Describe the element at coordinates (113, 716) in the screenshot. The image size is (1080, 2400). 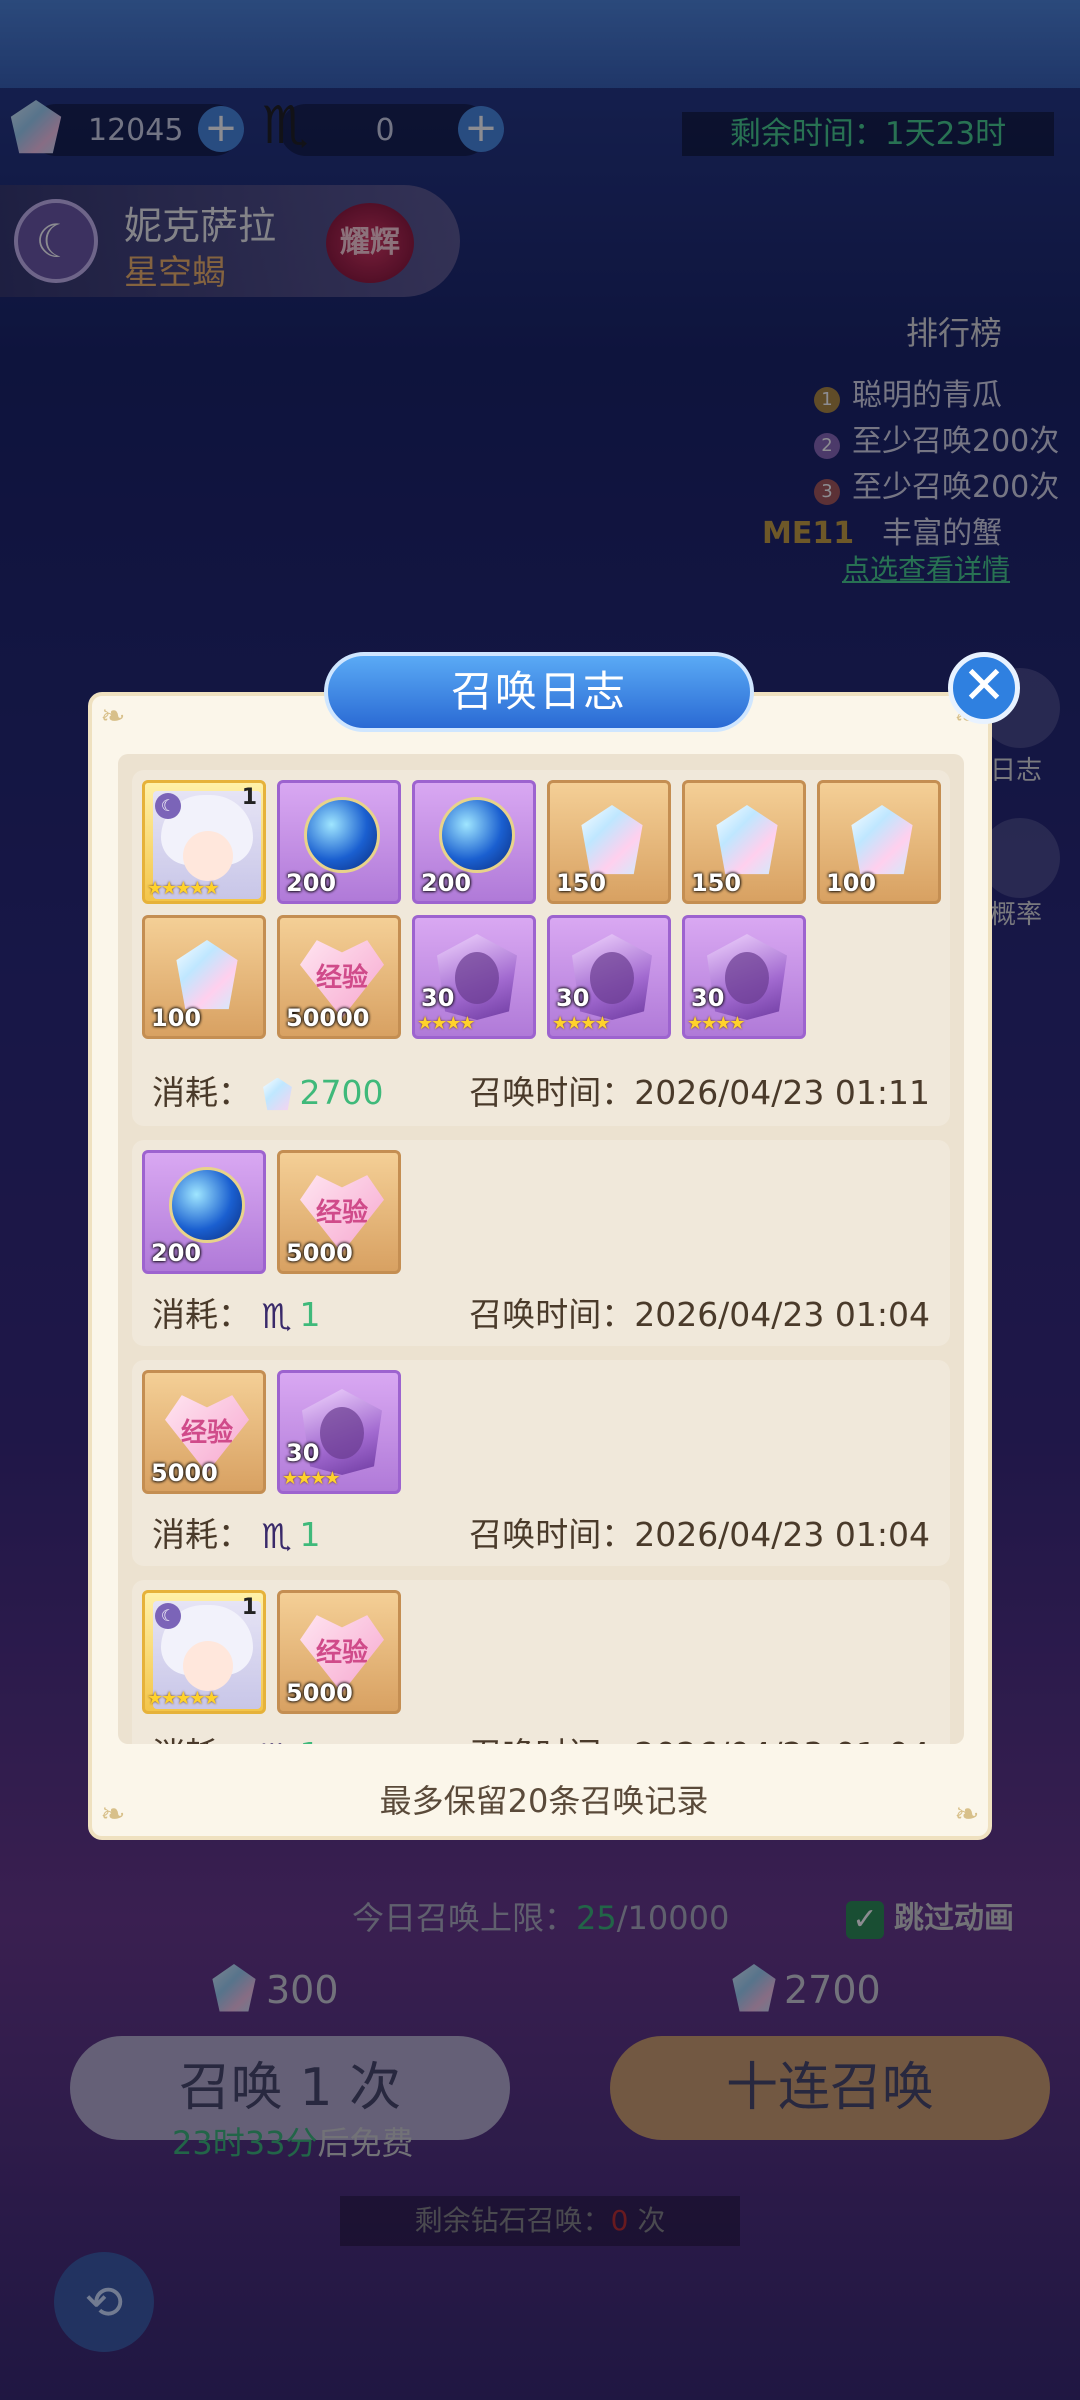
I see `corner-ornament-icon: ❧` at that location.